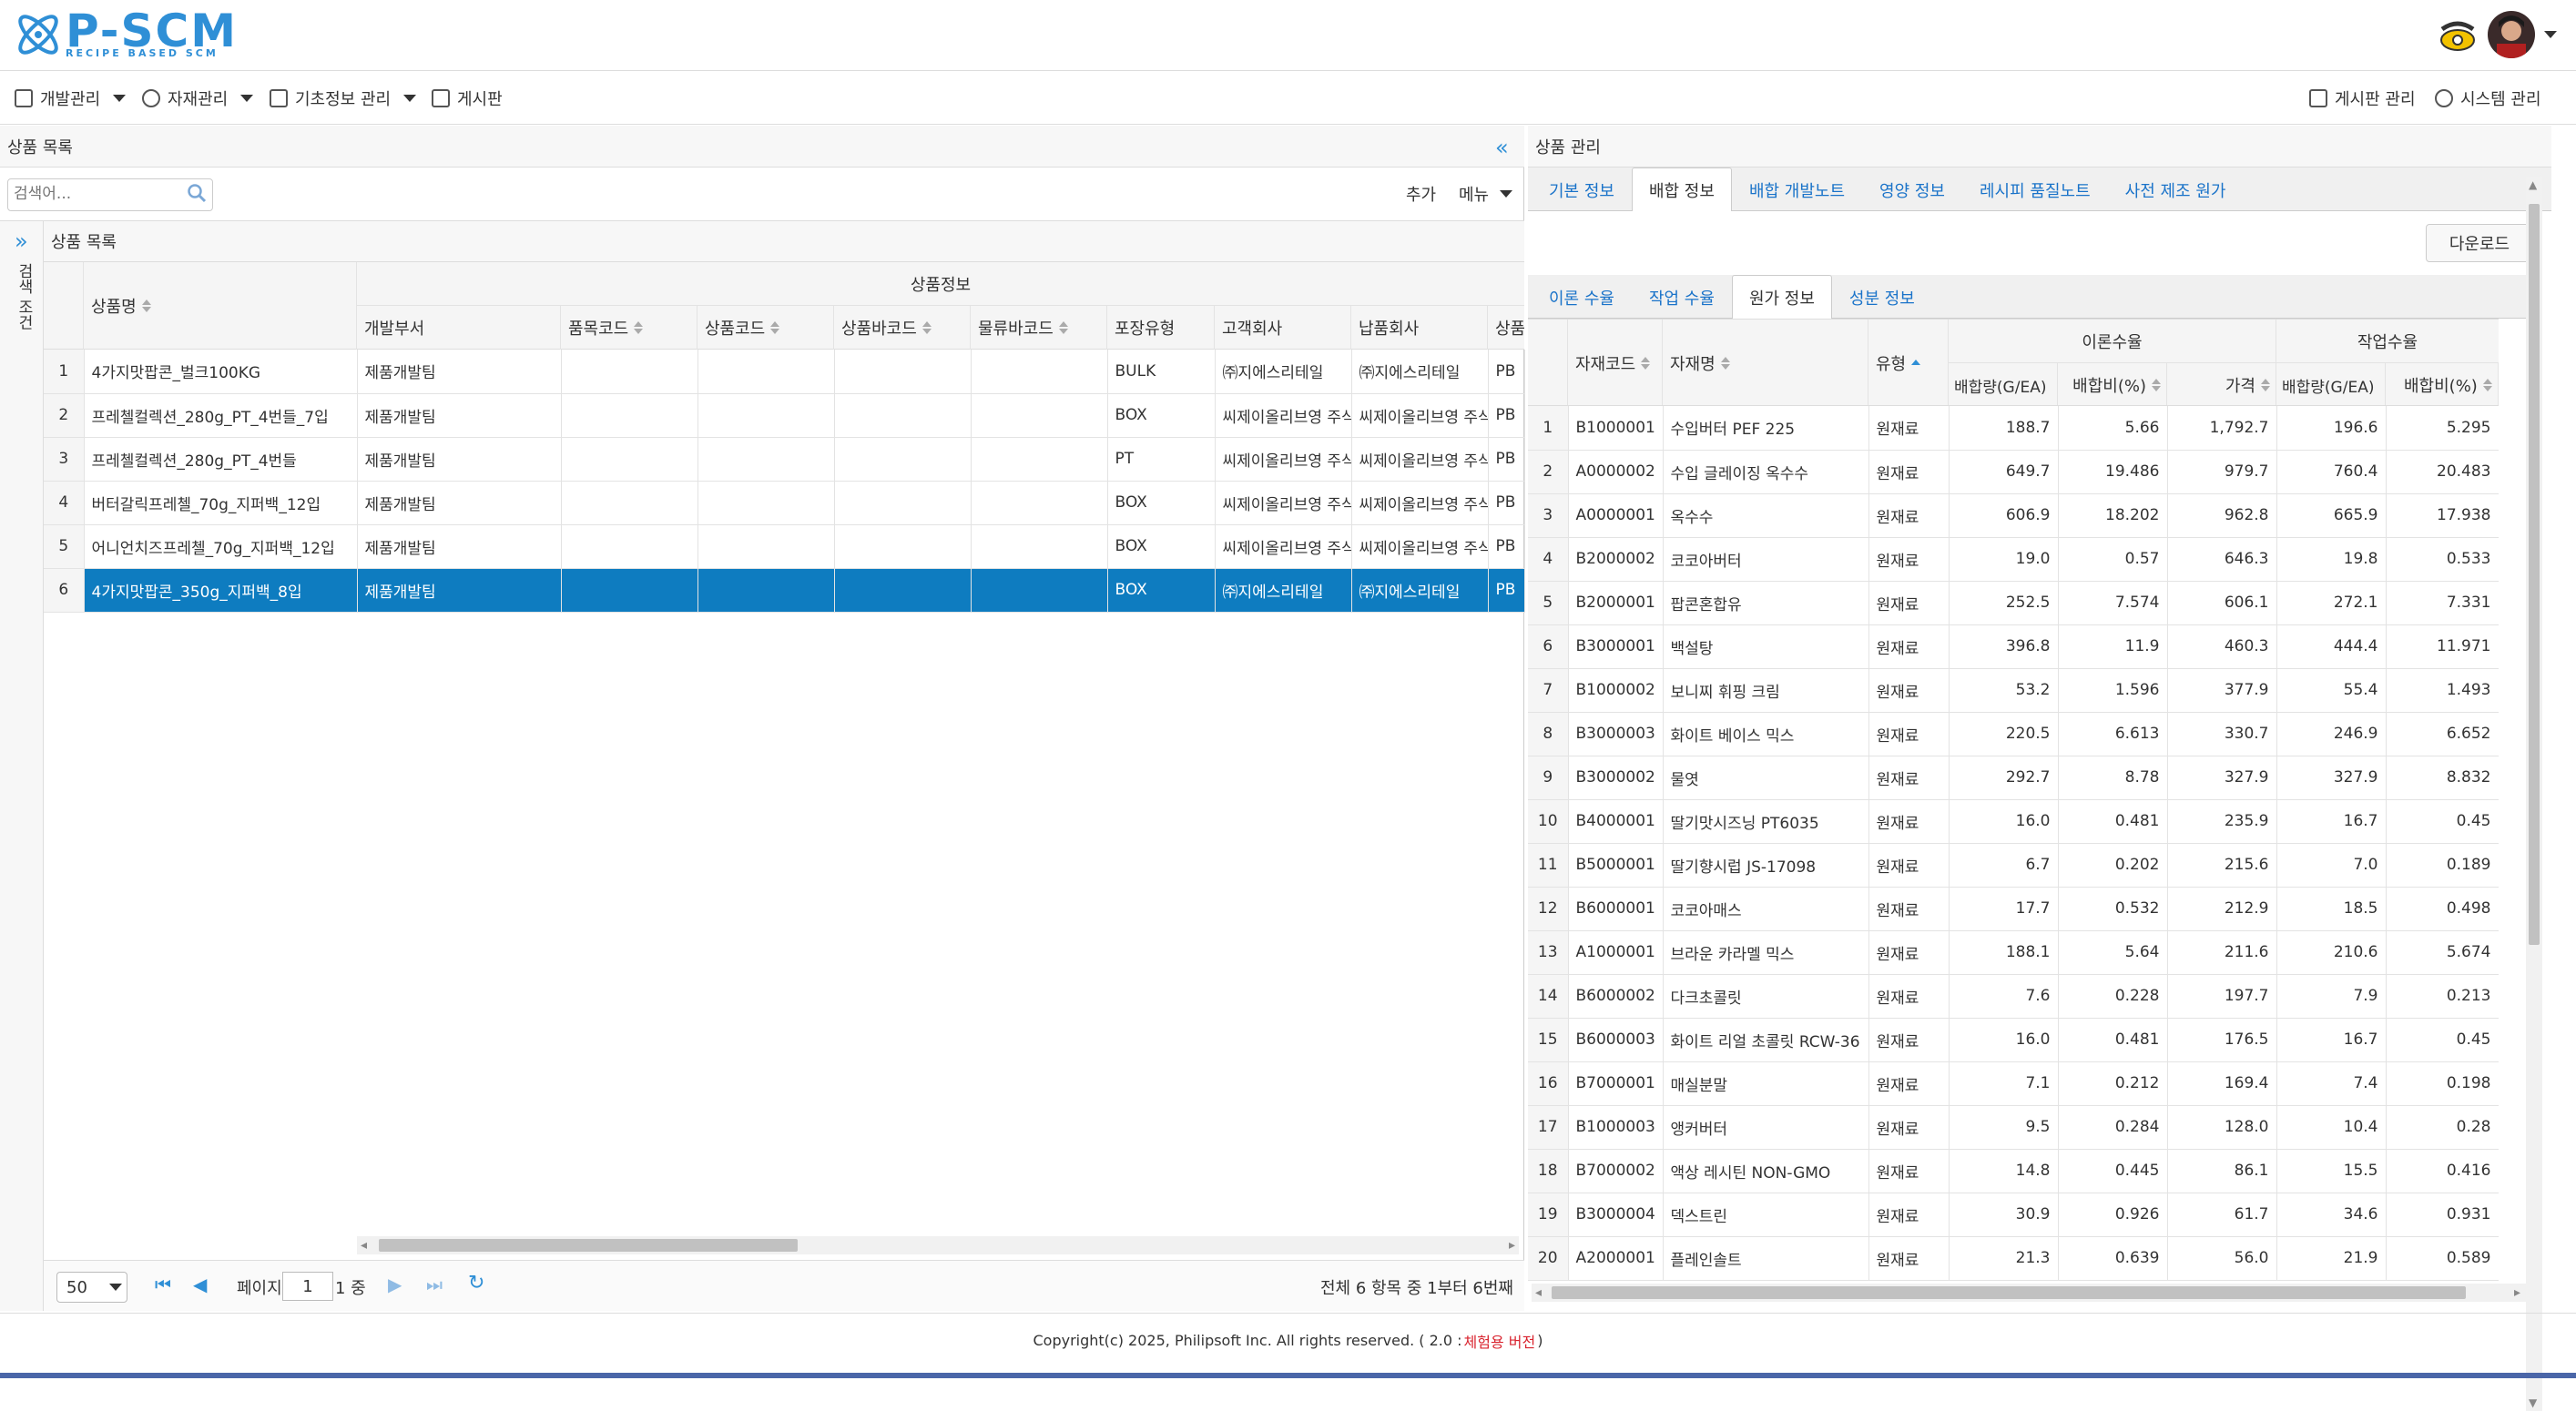 Image resolution: width=2576 pixels, height=1411 pixels. I want to click on table-cell: 212.9, so click(2222, 909).